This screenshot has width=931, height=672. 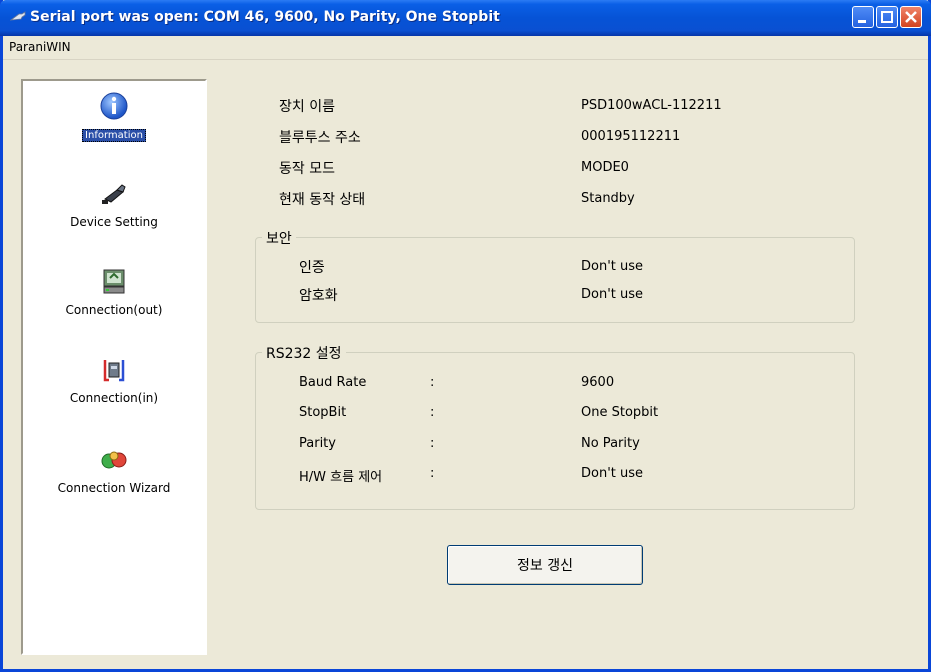 I want to click on sidebar-item-device-setting: Device Setting, so click(x=114, y=203).